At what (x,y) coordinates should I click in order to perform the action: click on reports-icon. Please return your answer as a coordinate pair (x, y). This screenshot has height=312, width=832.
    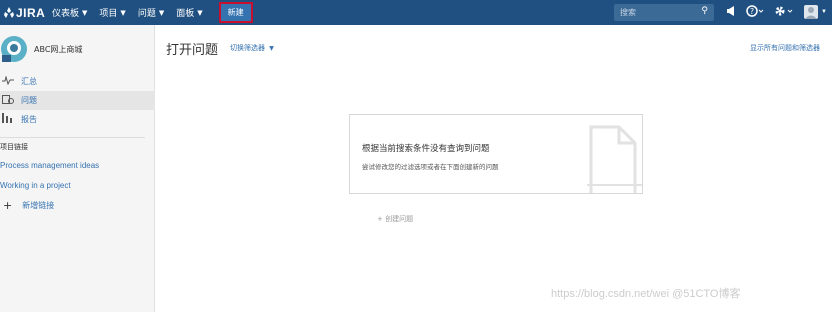
    Looking at the image, I should click on (9, 119).